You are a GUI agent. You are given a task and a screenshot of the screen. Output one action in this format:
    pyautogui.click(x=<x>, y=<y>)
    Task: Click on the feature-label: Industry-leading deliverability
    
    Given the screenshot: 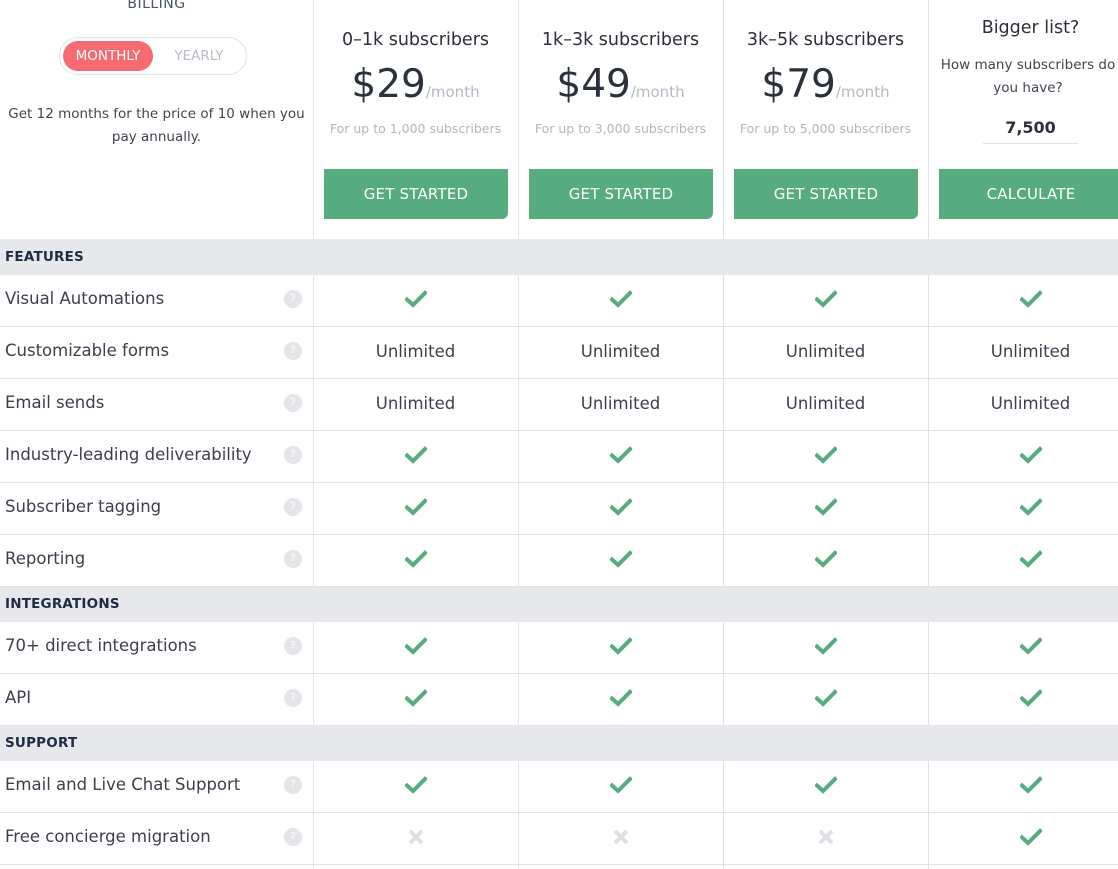 What is the action you would take?
    pyautogui.click(x=128, y=454)
    